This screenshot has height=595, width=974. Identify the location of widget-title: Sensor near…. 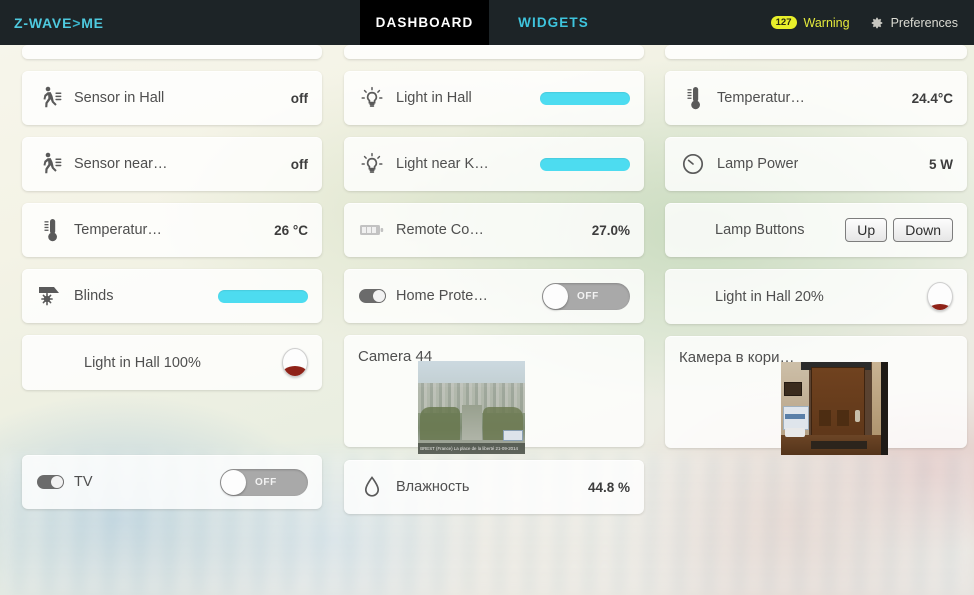
(121, 164).